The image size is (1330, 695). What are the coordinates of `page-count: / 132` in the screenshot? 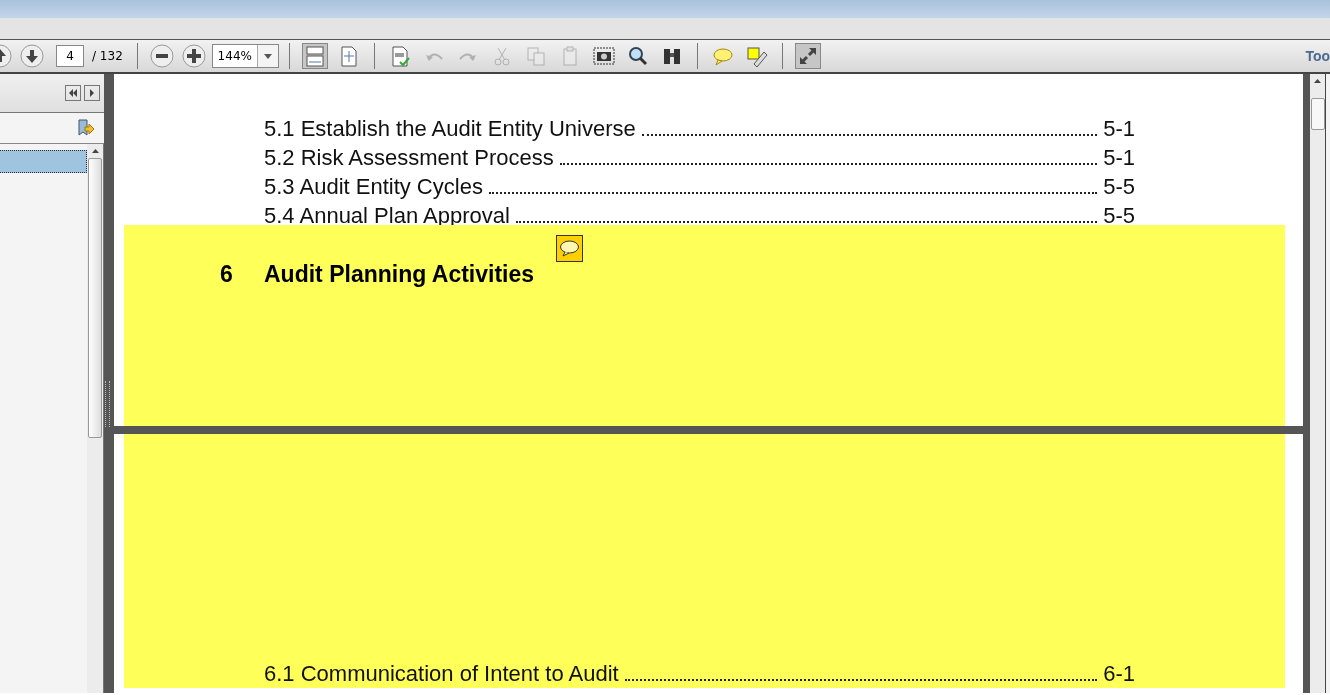 It's located at (107, 56).